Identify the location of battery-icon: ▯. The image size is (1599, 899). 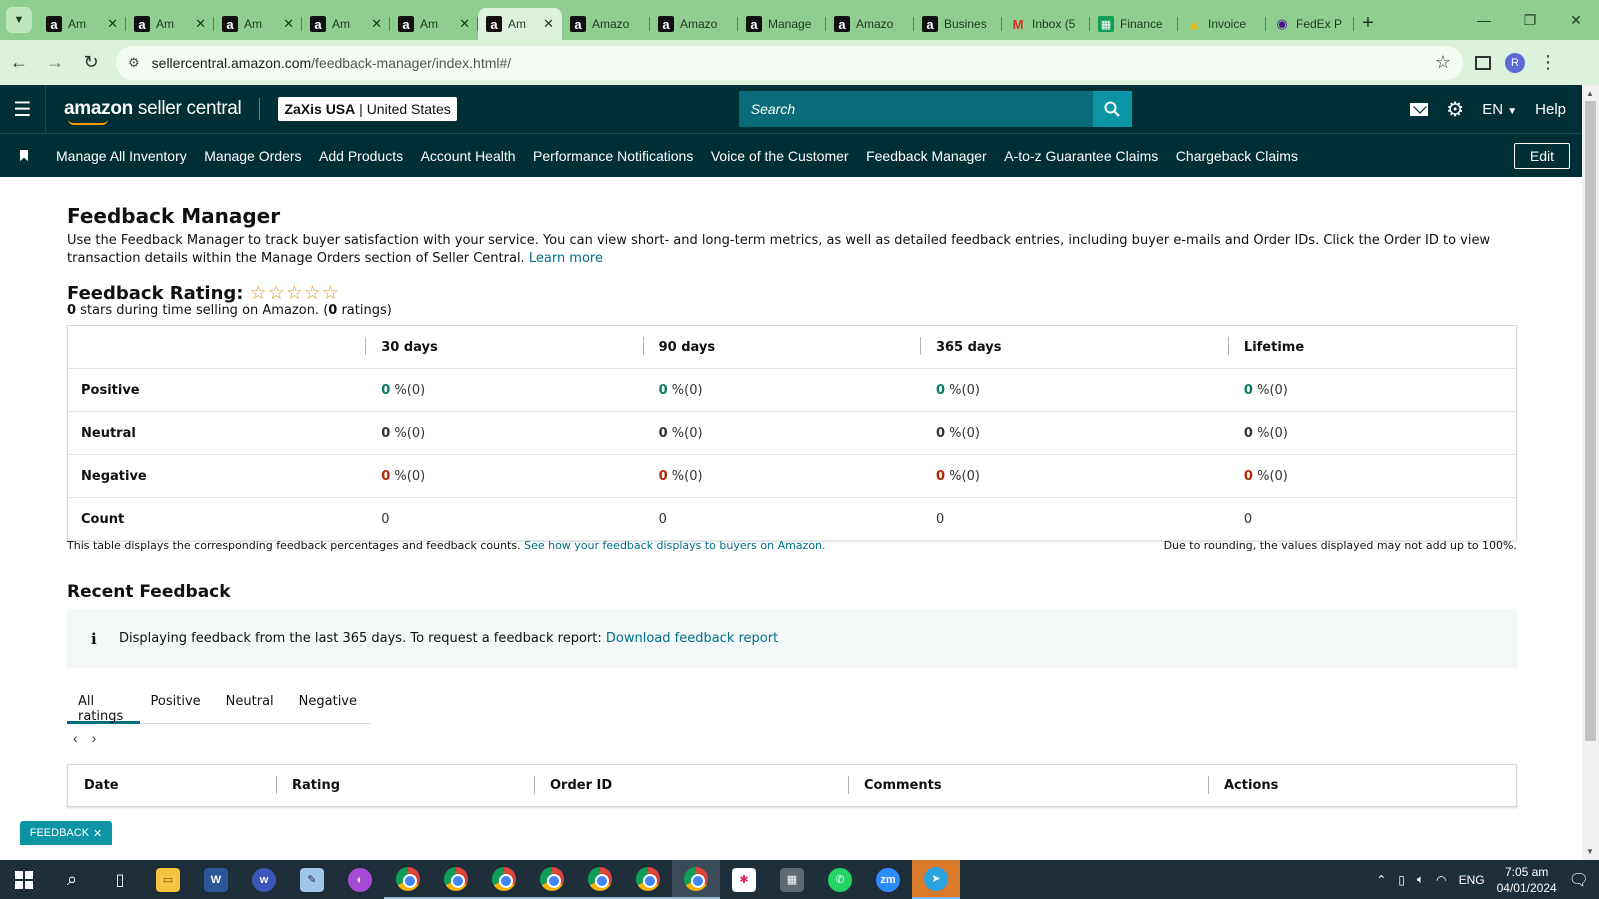
(1401, 880).